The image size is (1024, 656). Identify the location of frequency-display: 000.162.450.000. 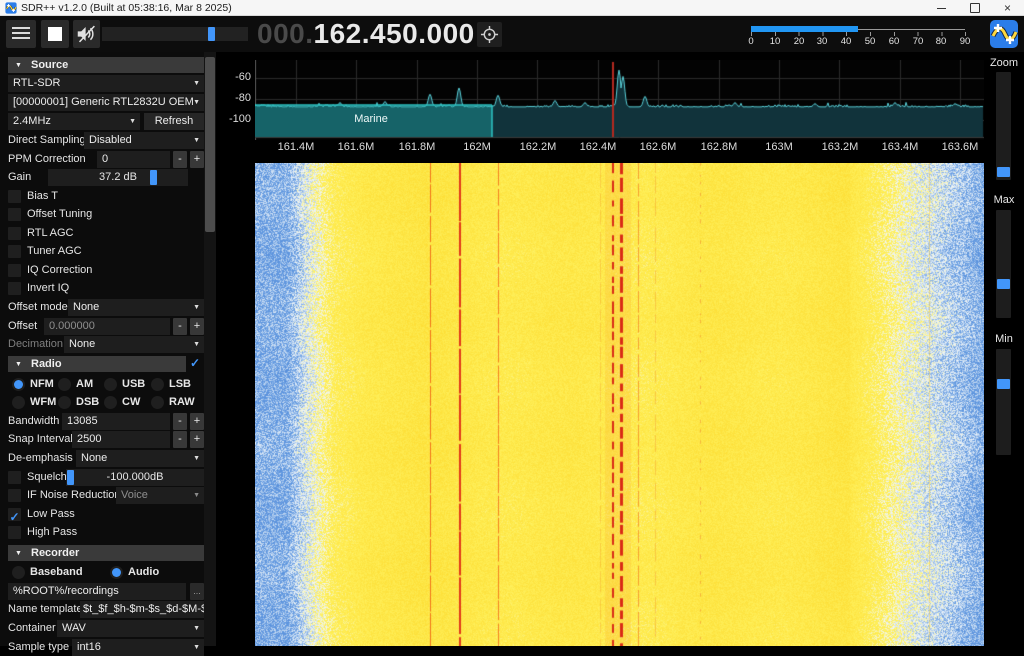
(366, 34).